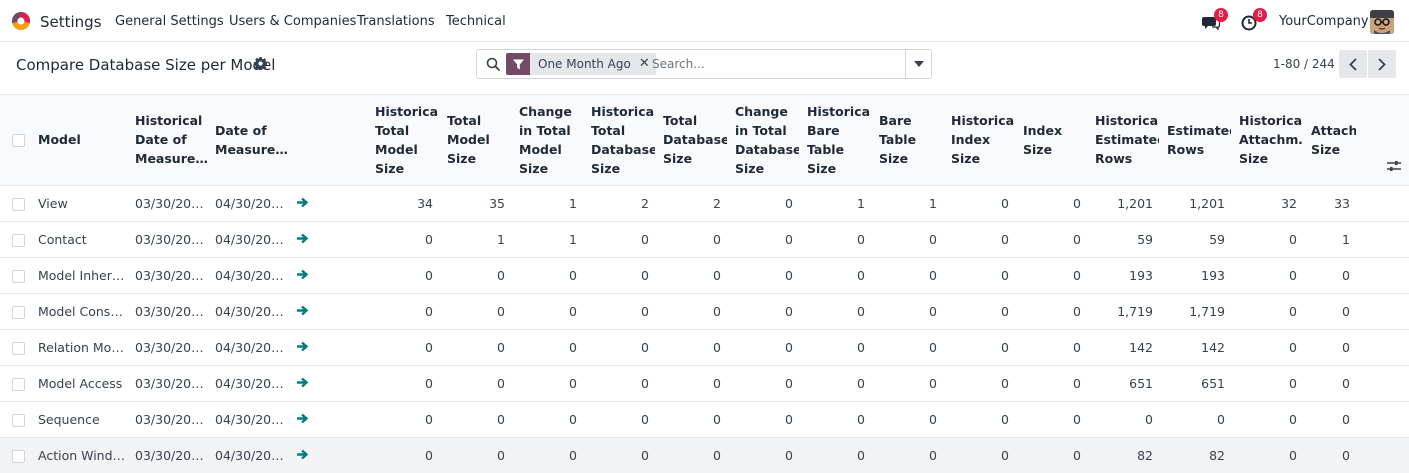 The image size is (1409, 473). Describe the element at coordinates (1055, 140) in the screenshot. I see `column-header-index-size: Index Size` at that location.